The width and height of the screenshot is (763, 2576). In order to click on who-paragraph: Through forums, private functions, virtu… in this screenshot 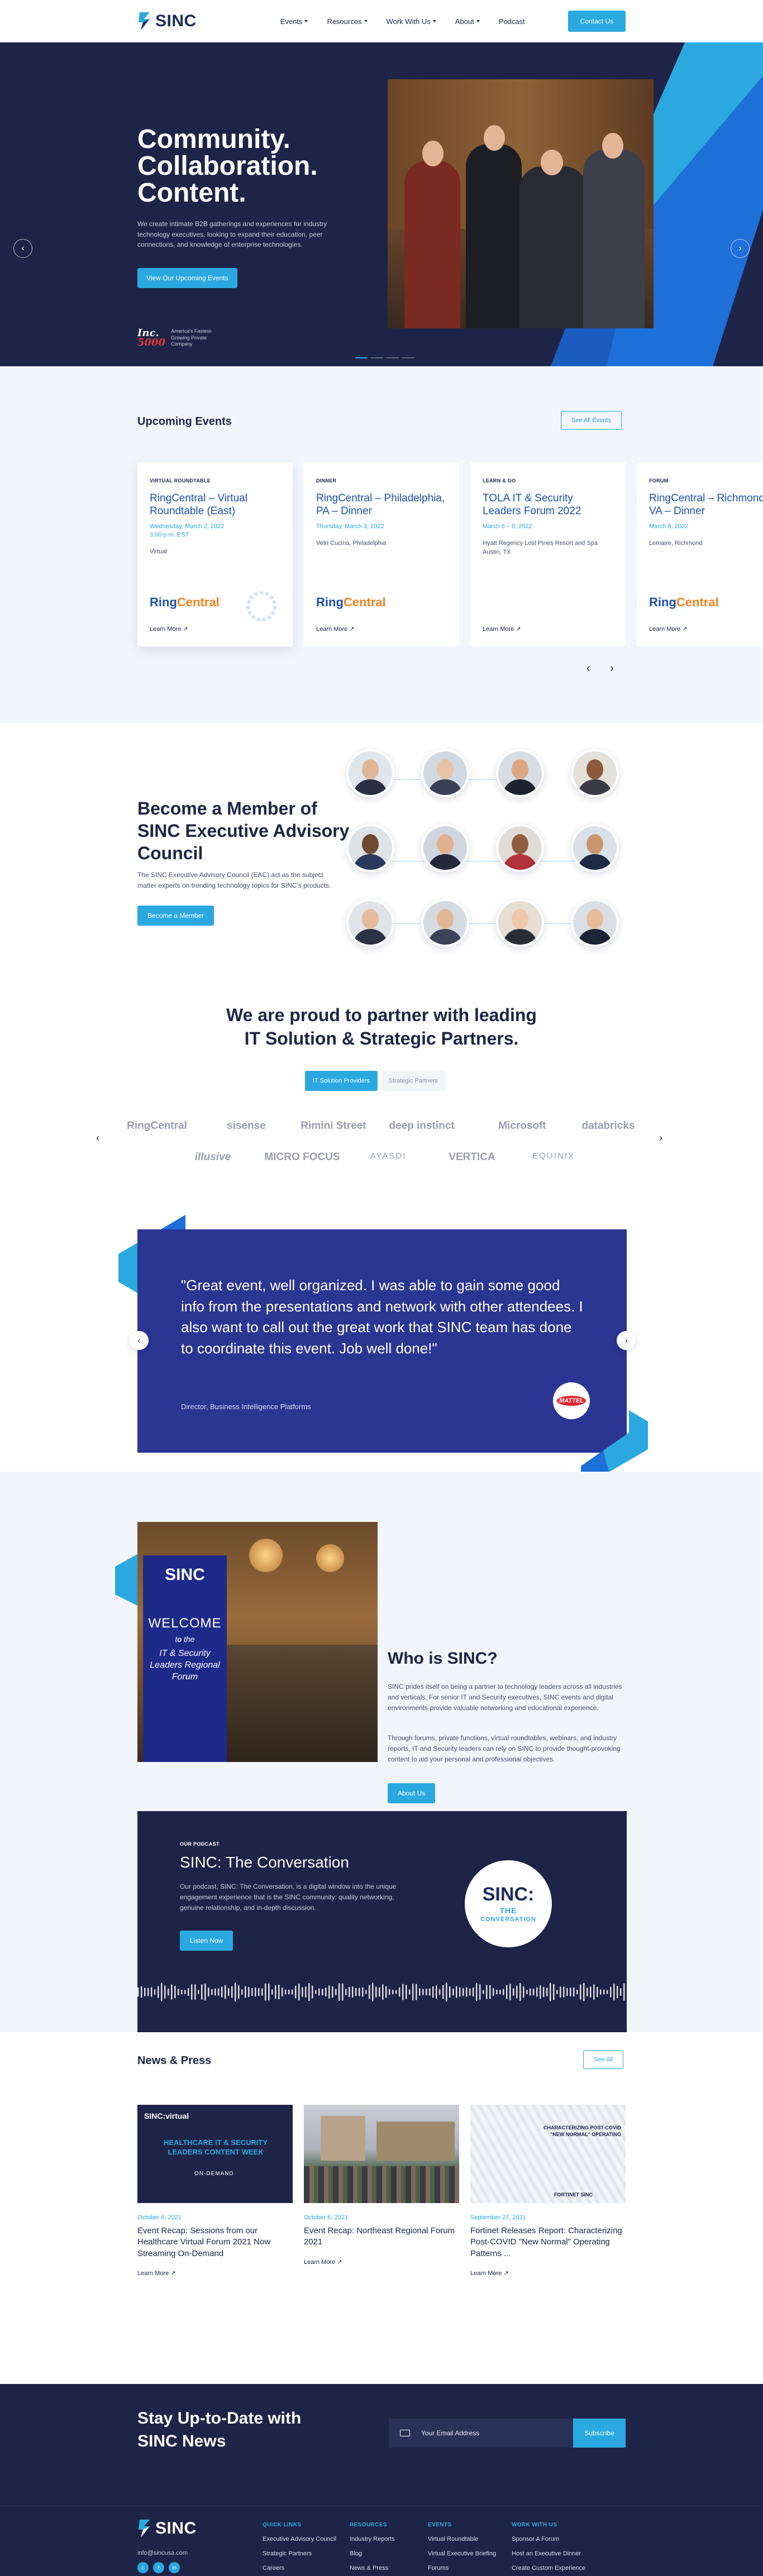, I will do `click(504, 1749)`.